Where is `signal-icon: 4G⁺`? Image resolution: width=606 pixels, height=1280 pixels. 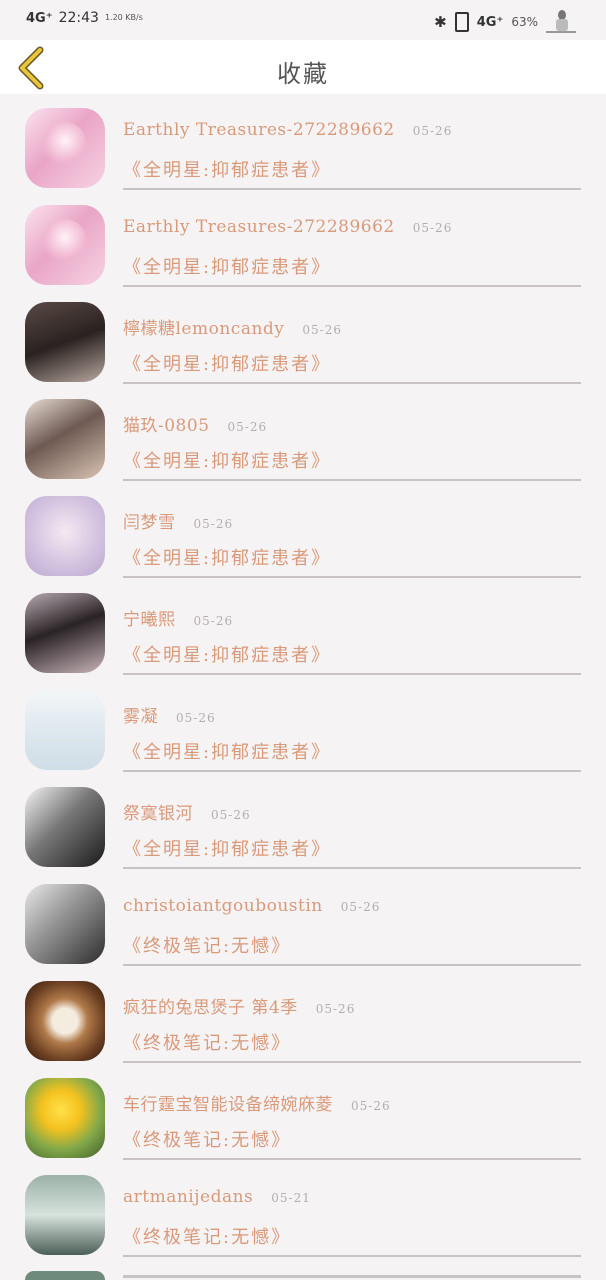 signal-icon: 4G⁺ is located at coordinates (39, 18).